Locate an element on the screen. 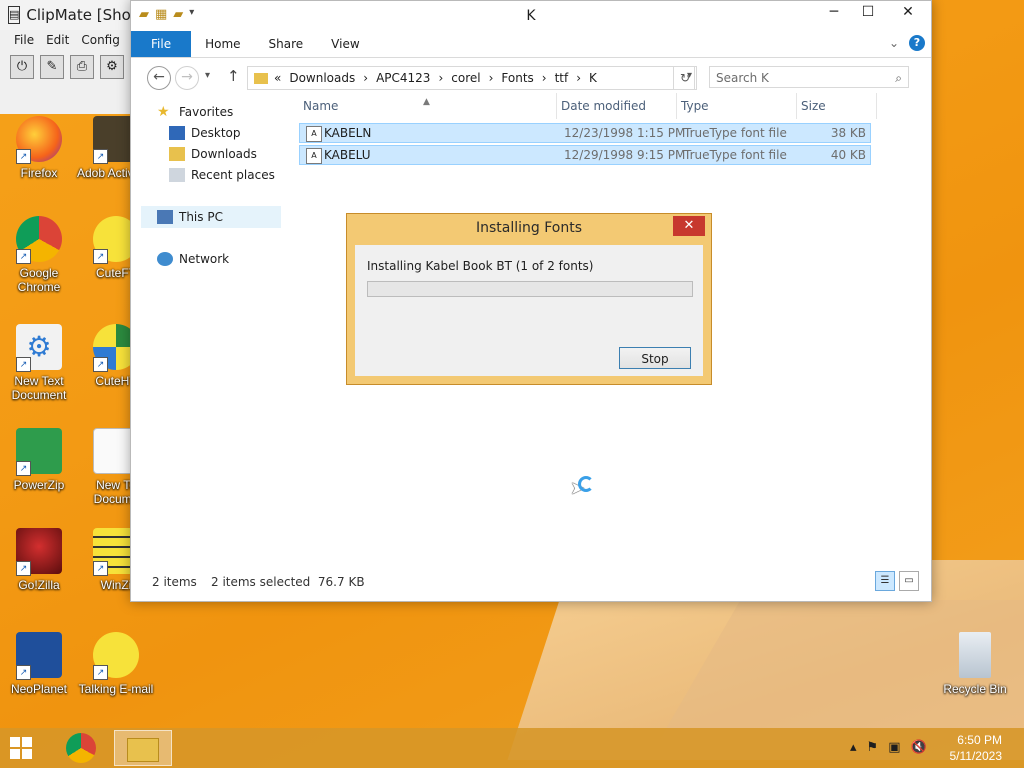  install-status-message: Installing Kabel Book BT (1 of 2 fonts) is located at coordinates (480, 266).